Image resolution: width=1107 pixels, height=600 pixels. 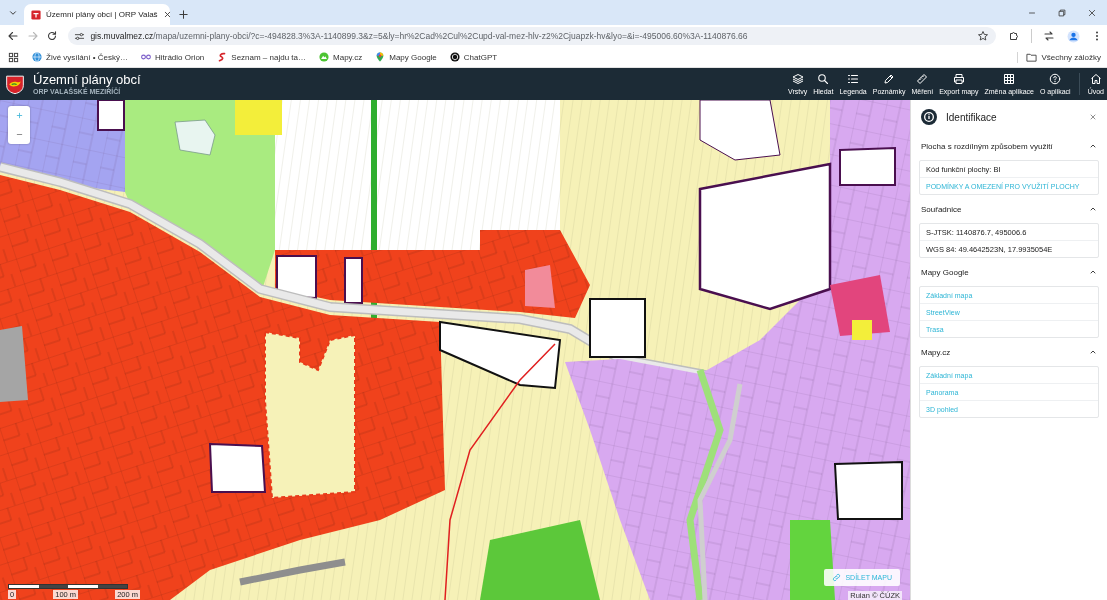 What do you see at coordinates (1014, 36) in the screenshot?
I see `puzzle-icon` at bounding box center [1014, 36].